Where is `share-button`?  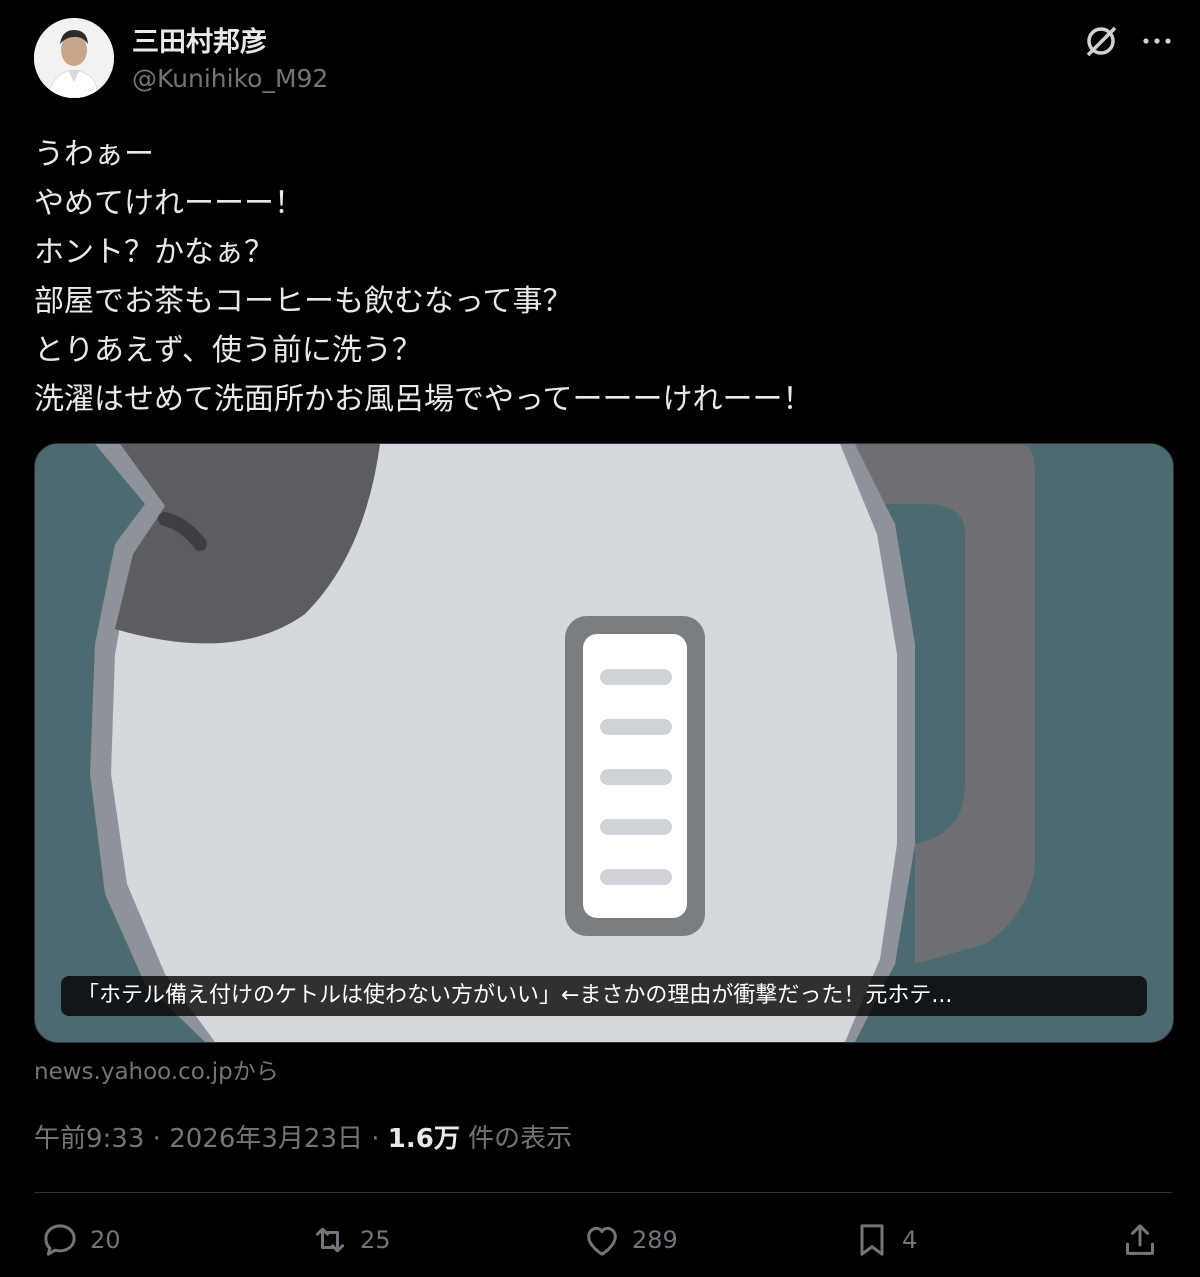 share-button is located at coordinates (1145, 1240).